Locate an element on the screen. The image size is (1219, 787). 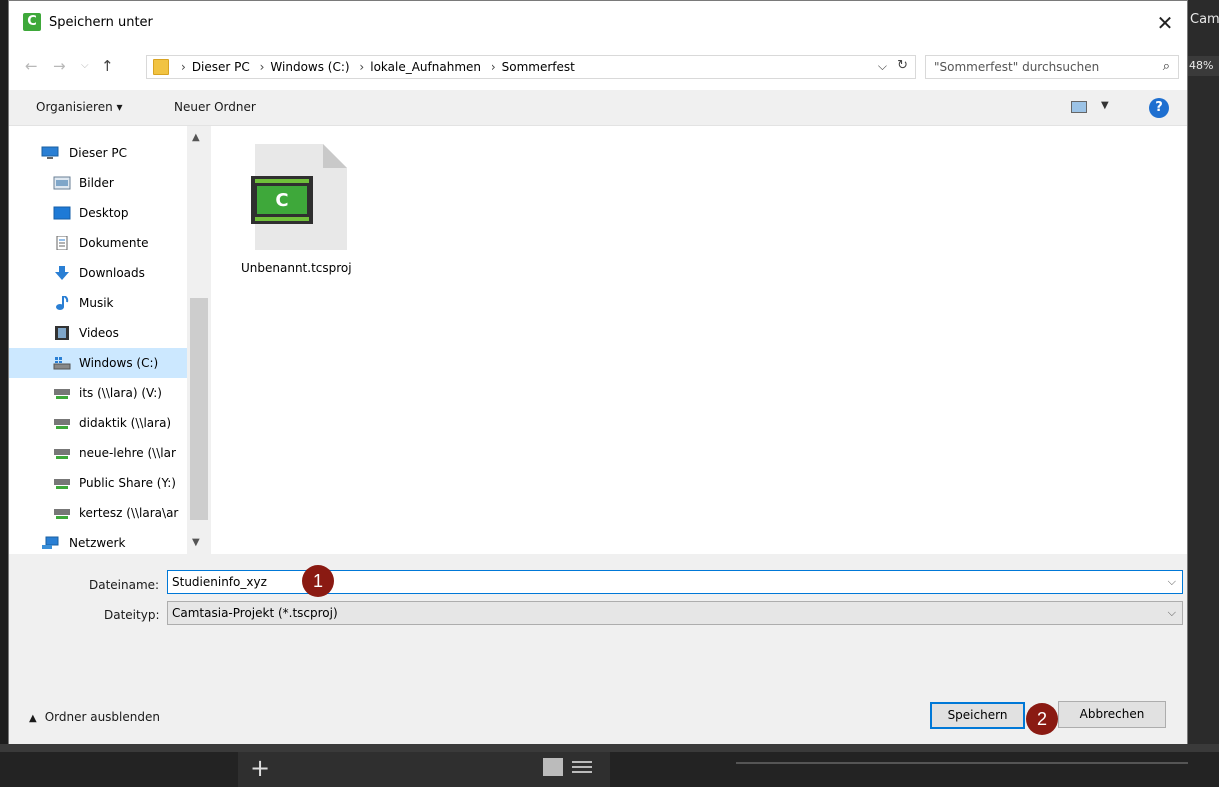
sidebar-item-documents: Dokumente is located at coordinates (98, 243).